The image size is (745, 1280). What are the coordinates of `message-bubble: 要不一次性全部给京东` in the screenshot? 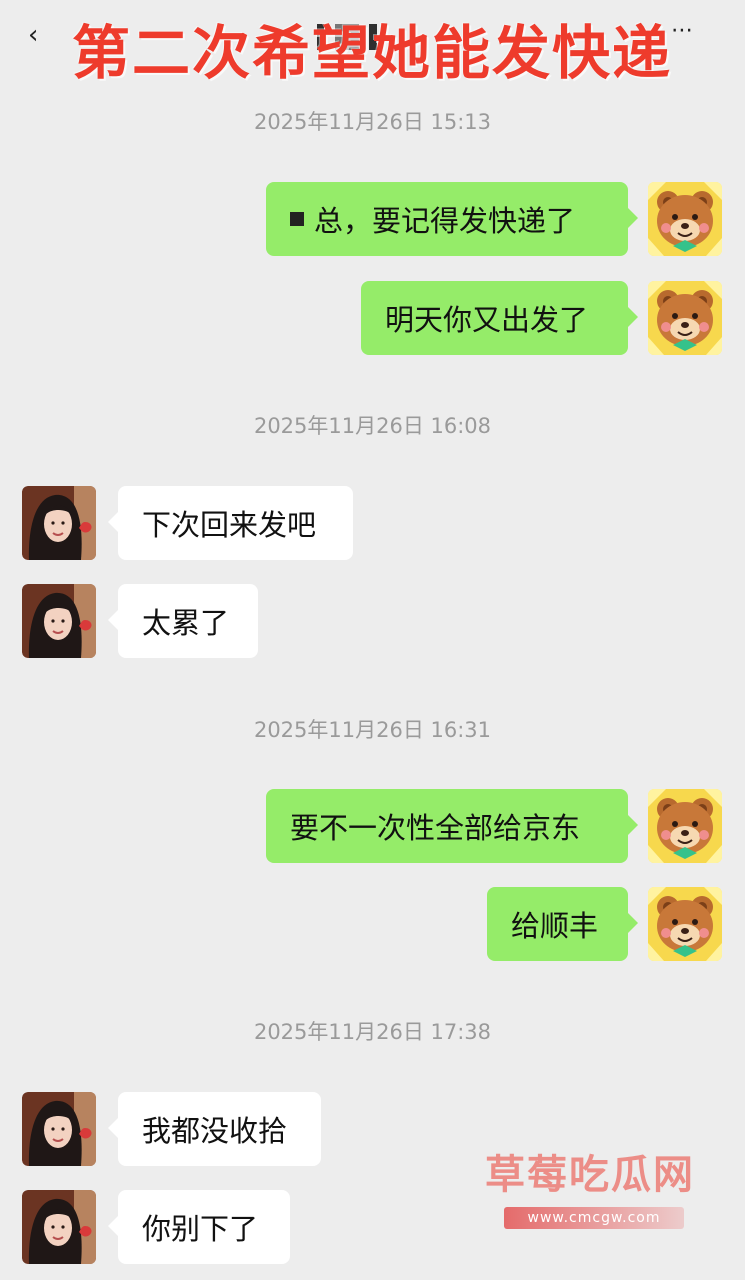 It's located at (452, 826).